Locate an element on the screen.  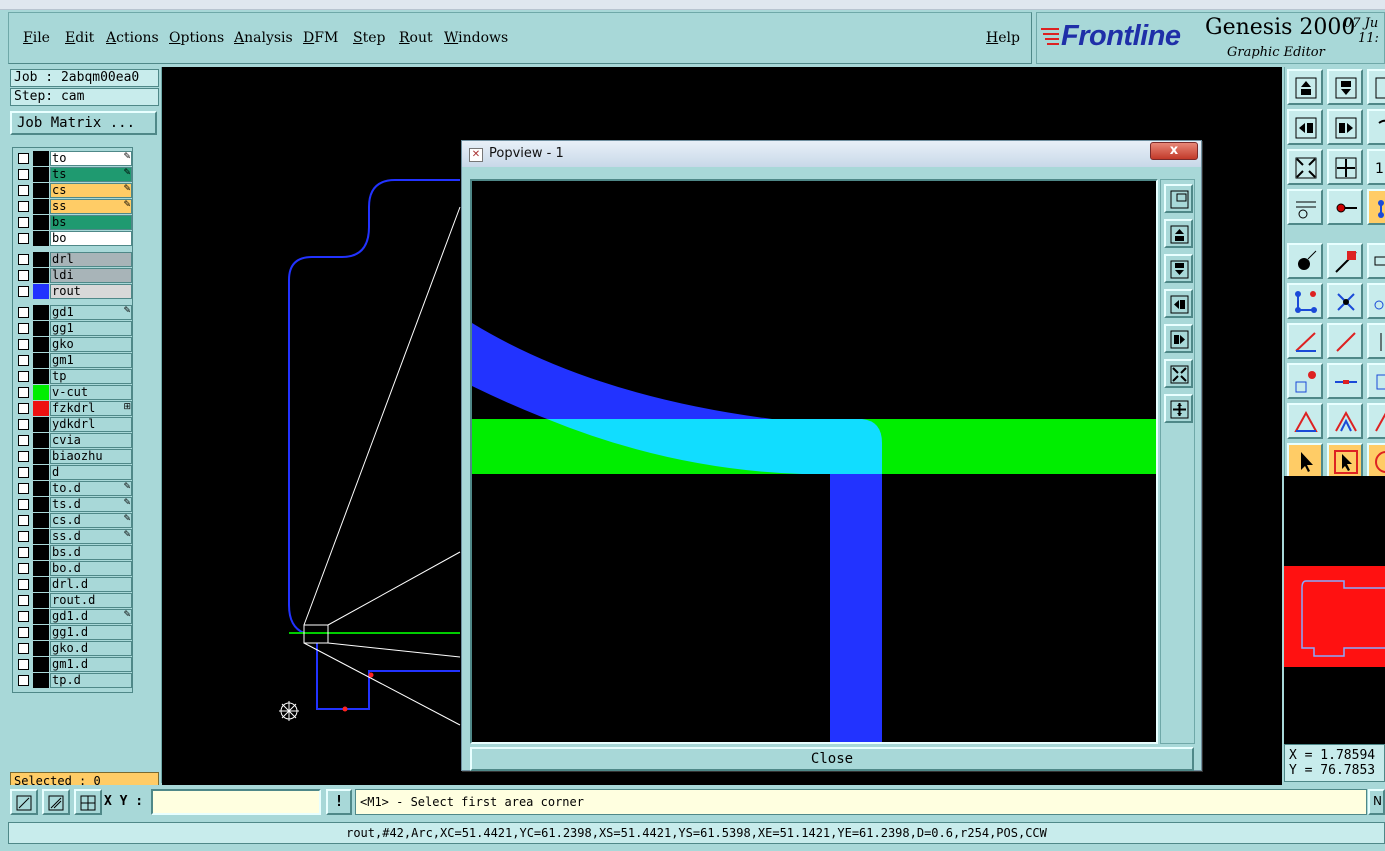
layer-row-ts: ts ✎ is located at coordinates (74, 174).